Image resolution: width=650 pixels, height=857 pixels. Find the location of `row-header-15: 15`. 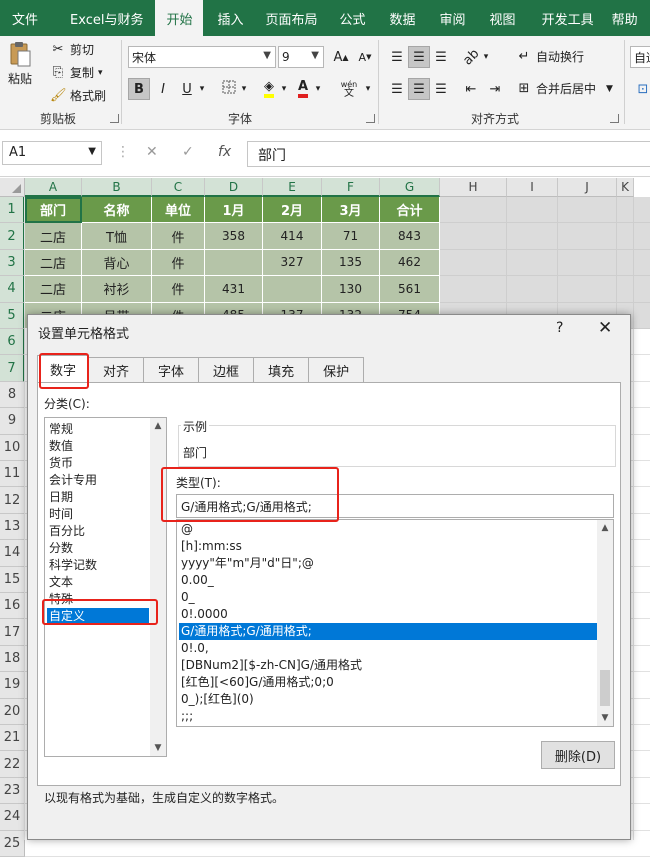

row-header-15: 15 is located at coordinates (12, 579).